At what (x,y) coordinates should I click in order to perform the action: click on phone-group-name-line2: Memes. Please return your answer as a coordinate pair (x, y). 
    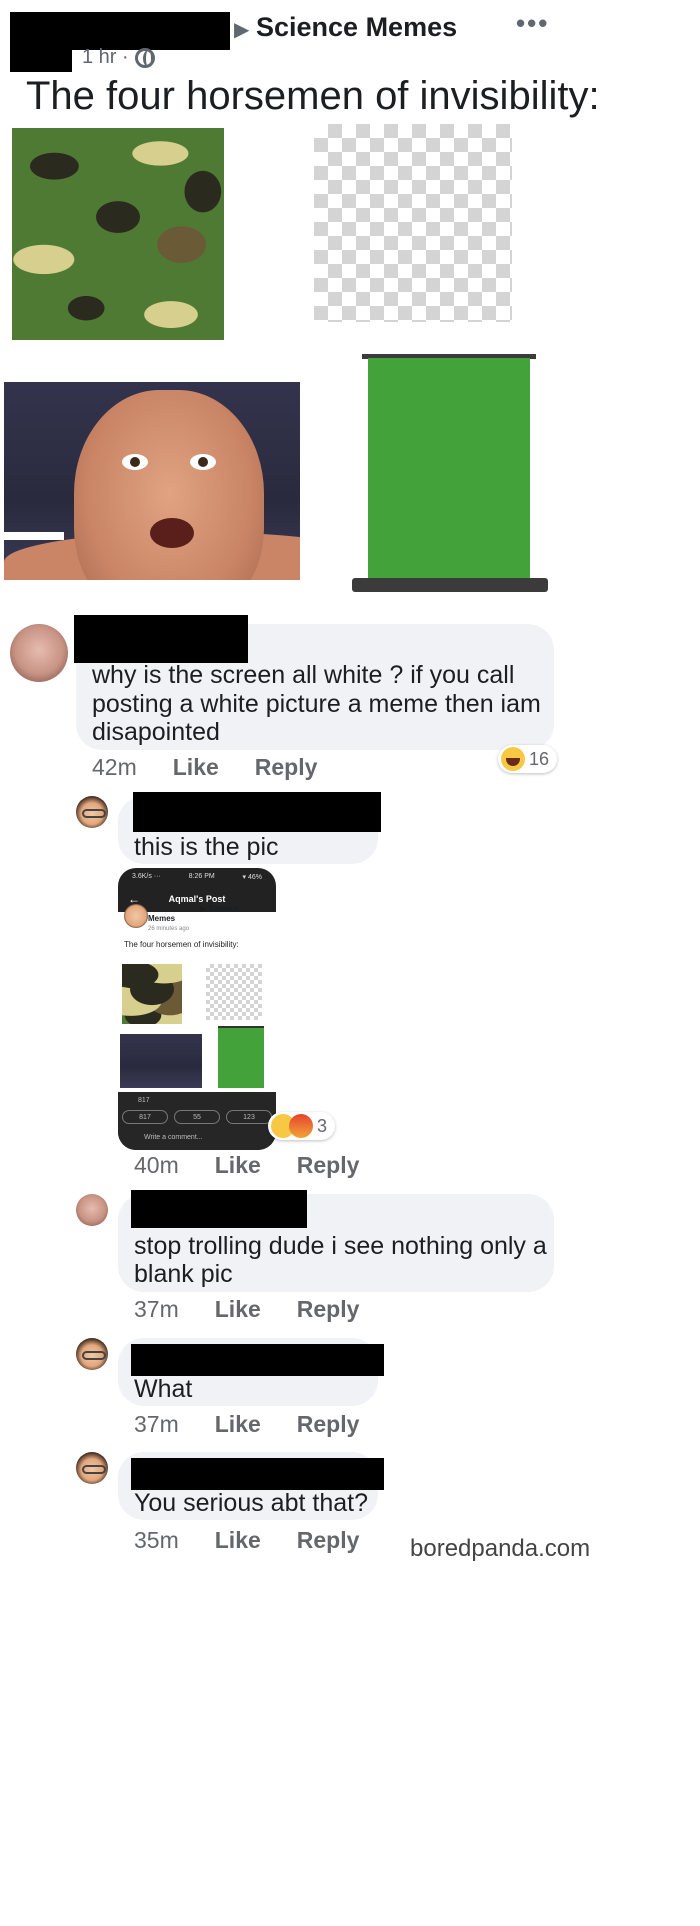
    Looking at the image, I should click on (162, 918).